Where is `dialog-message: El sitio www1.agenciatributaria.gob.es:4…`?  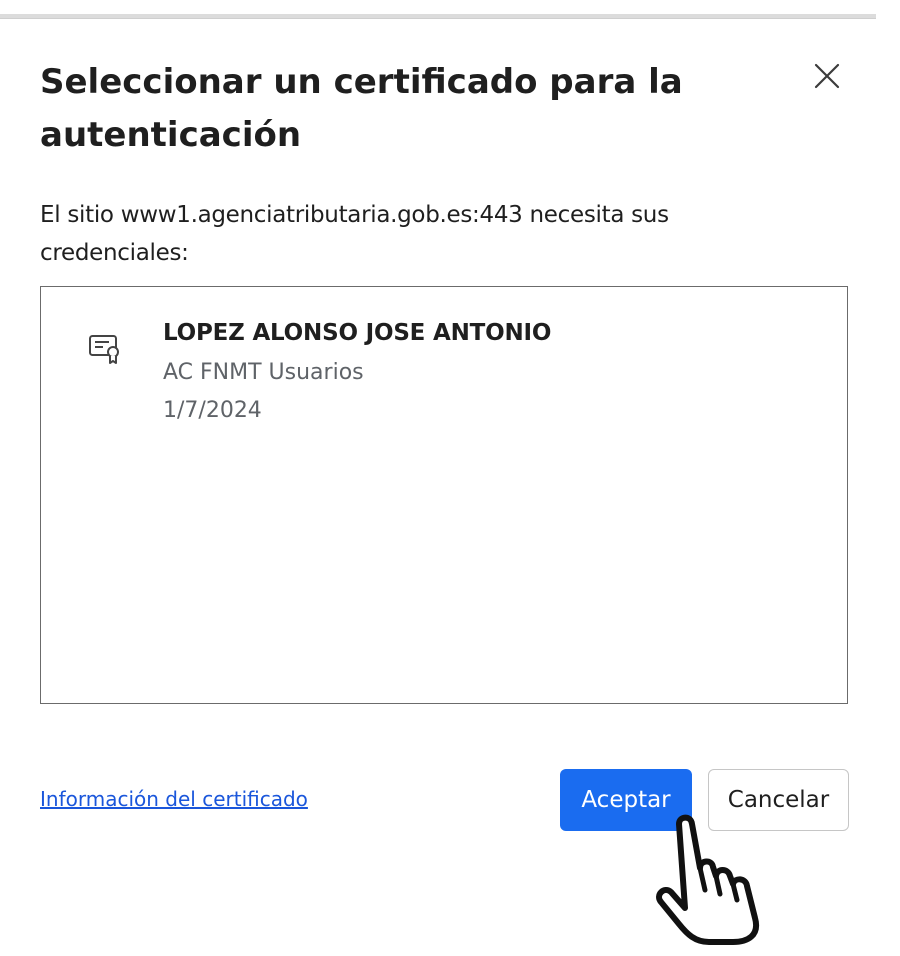 dialog-message: El sitio www1.agenciatributaria.gob.es:4… is located at coordinates (354, 234).